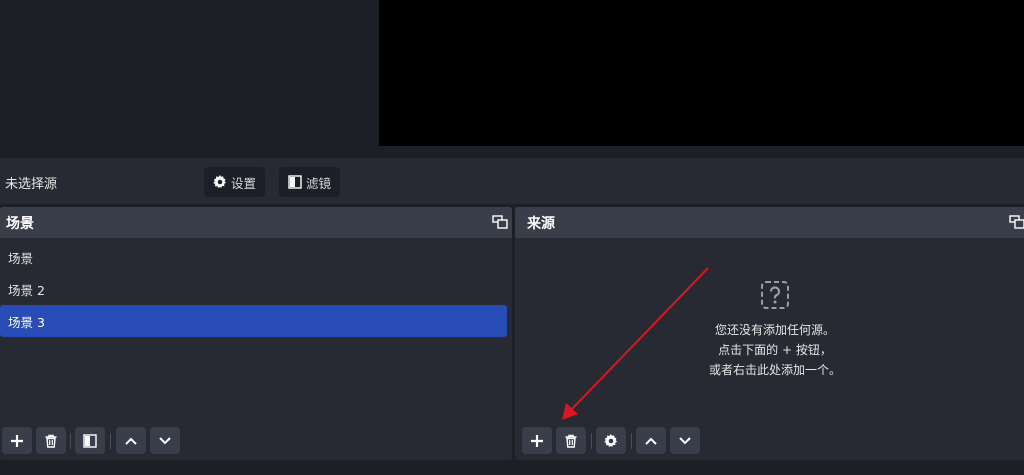 This screenshot has height=475, width=1024. I want to click on move-scene-down-button, so click(165, 440).